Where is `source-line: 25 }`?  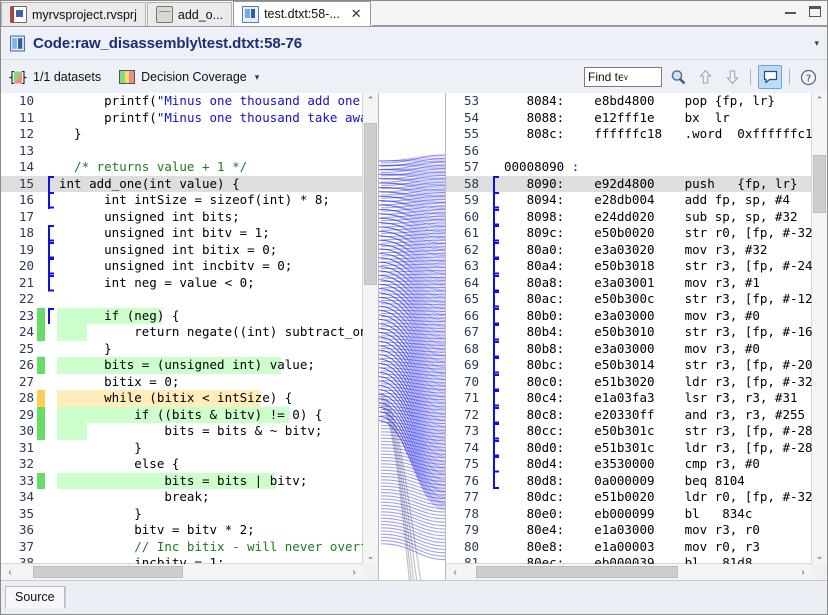
source-line: 25 } is located at coordinates (182, 349).